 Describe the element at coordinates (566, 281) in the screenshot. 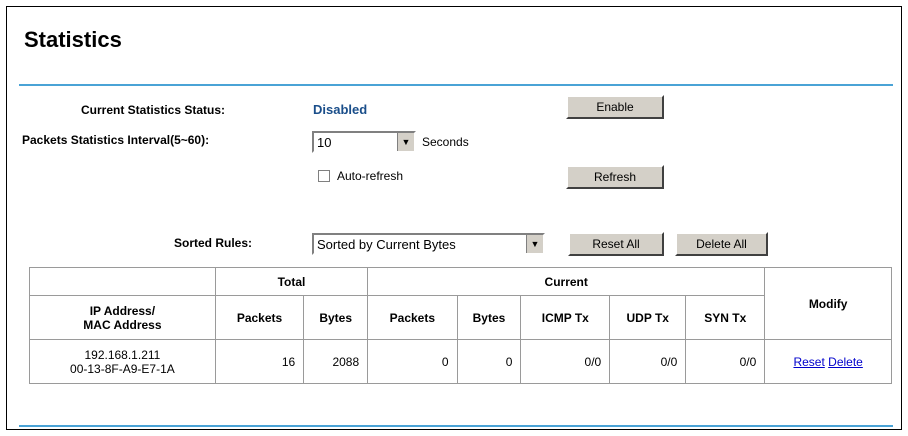

I see `header-current: Current` at that location.